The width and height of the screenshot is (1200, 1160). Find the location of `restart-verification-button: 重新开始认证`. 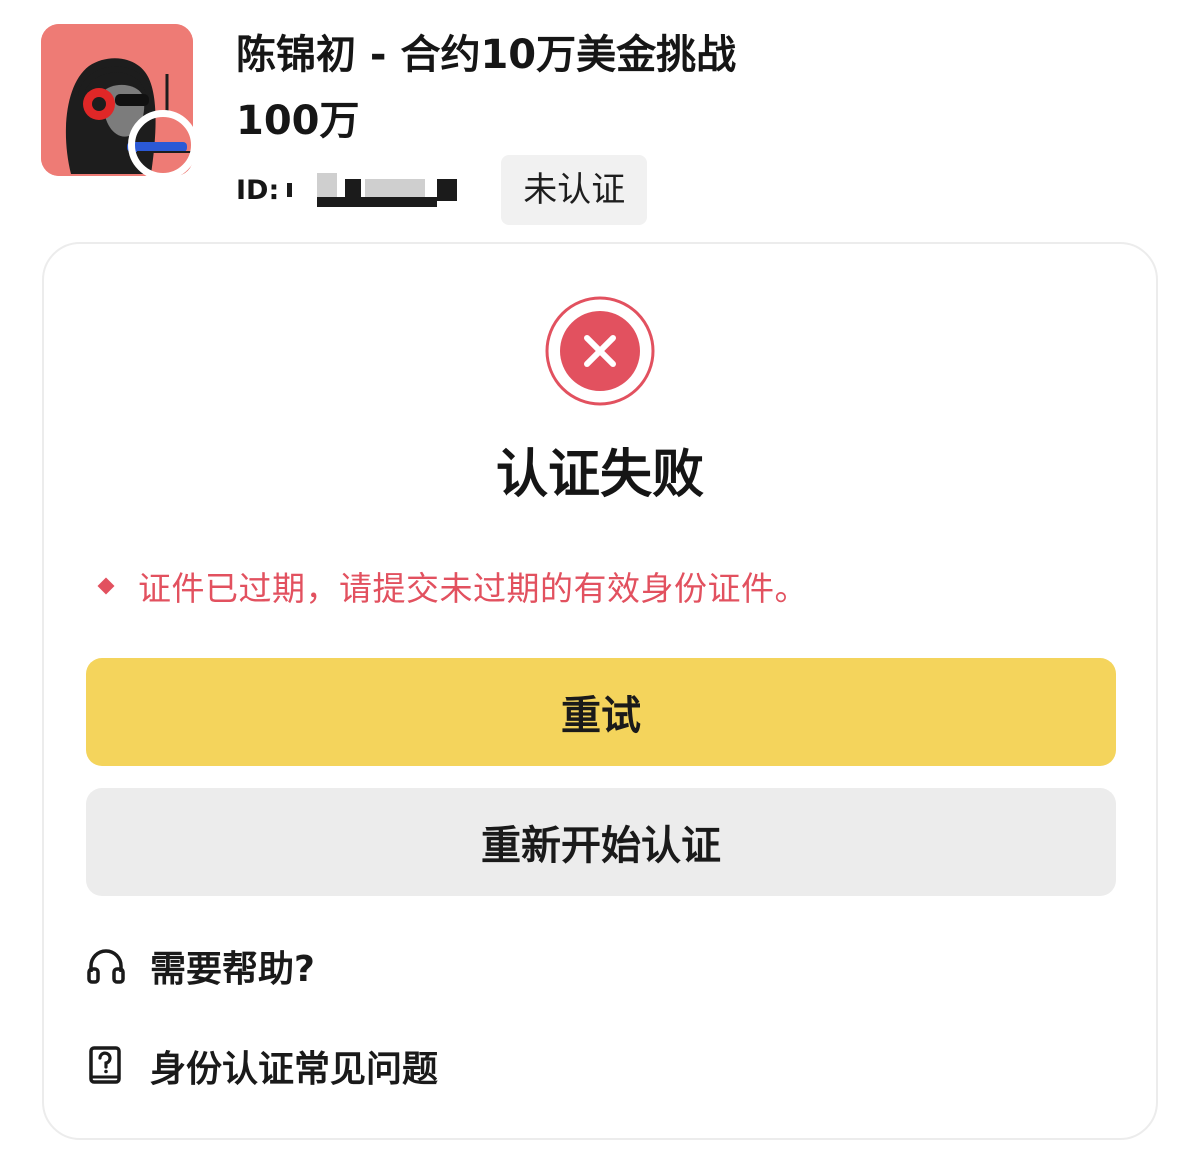

restart-verification-button: 重新开始认证 is located at coordinates (601, 842).